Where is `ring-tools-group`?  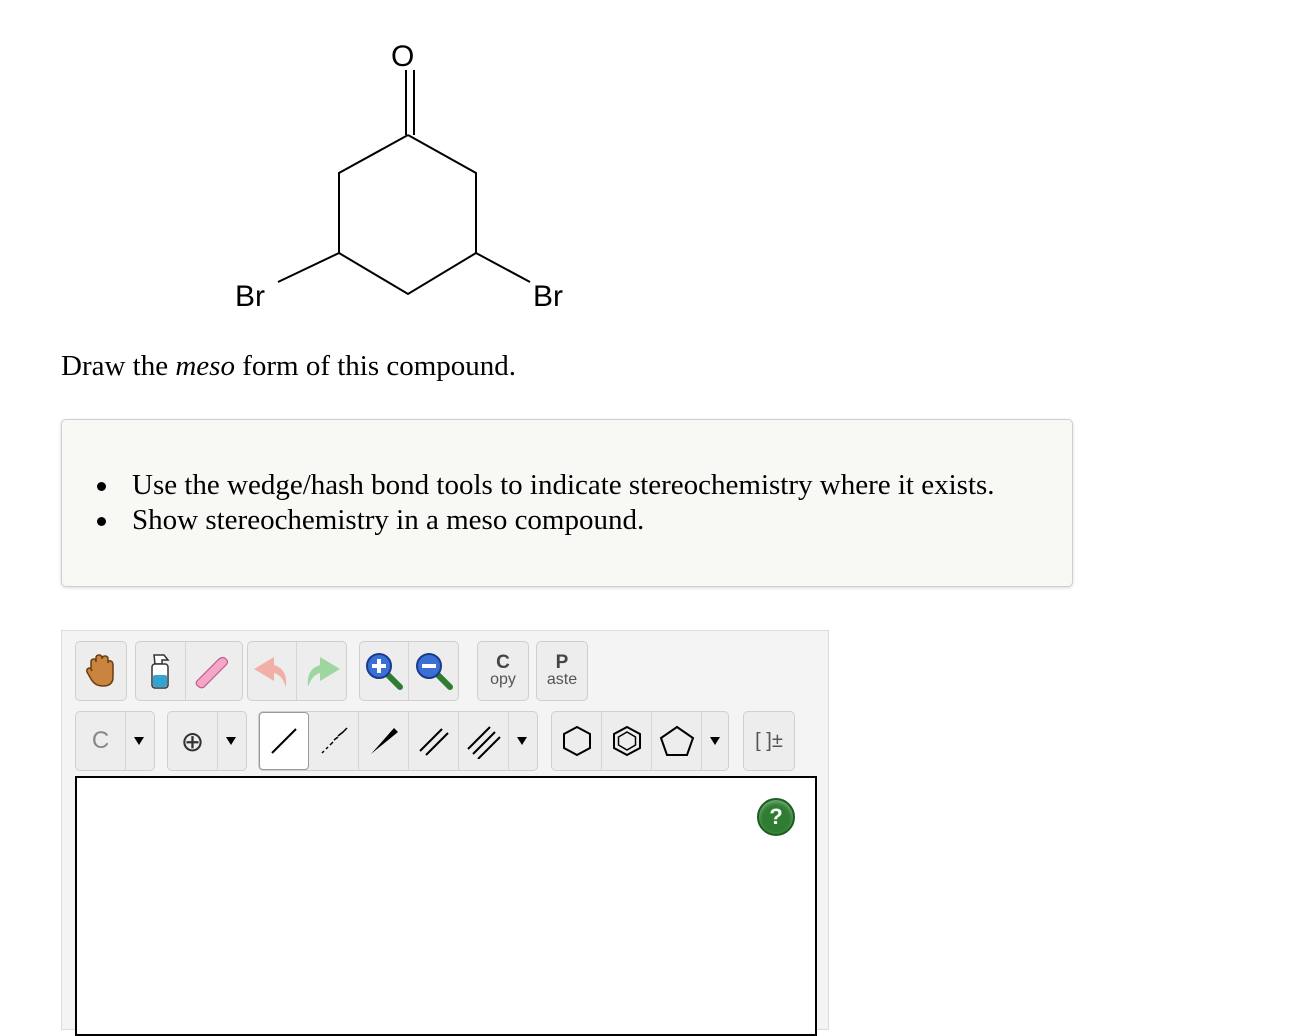
ring-tools-group is located at coordinates (640, 741).